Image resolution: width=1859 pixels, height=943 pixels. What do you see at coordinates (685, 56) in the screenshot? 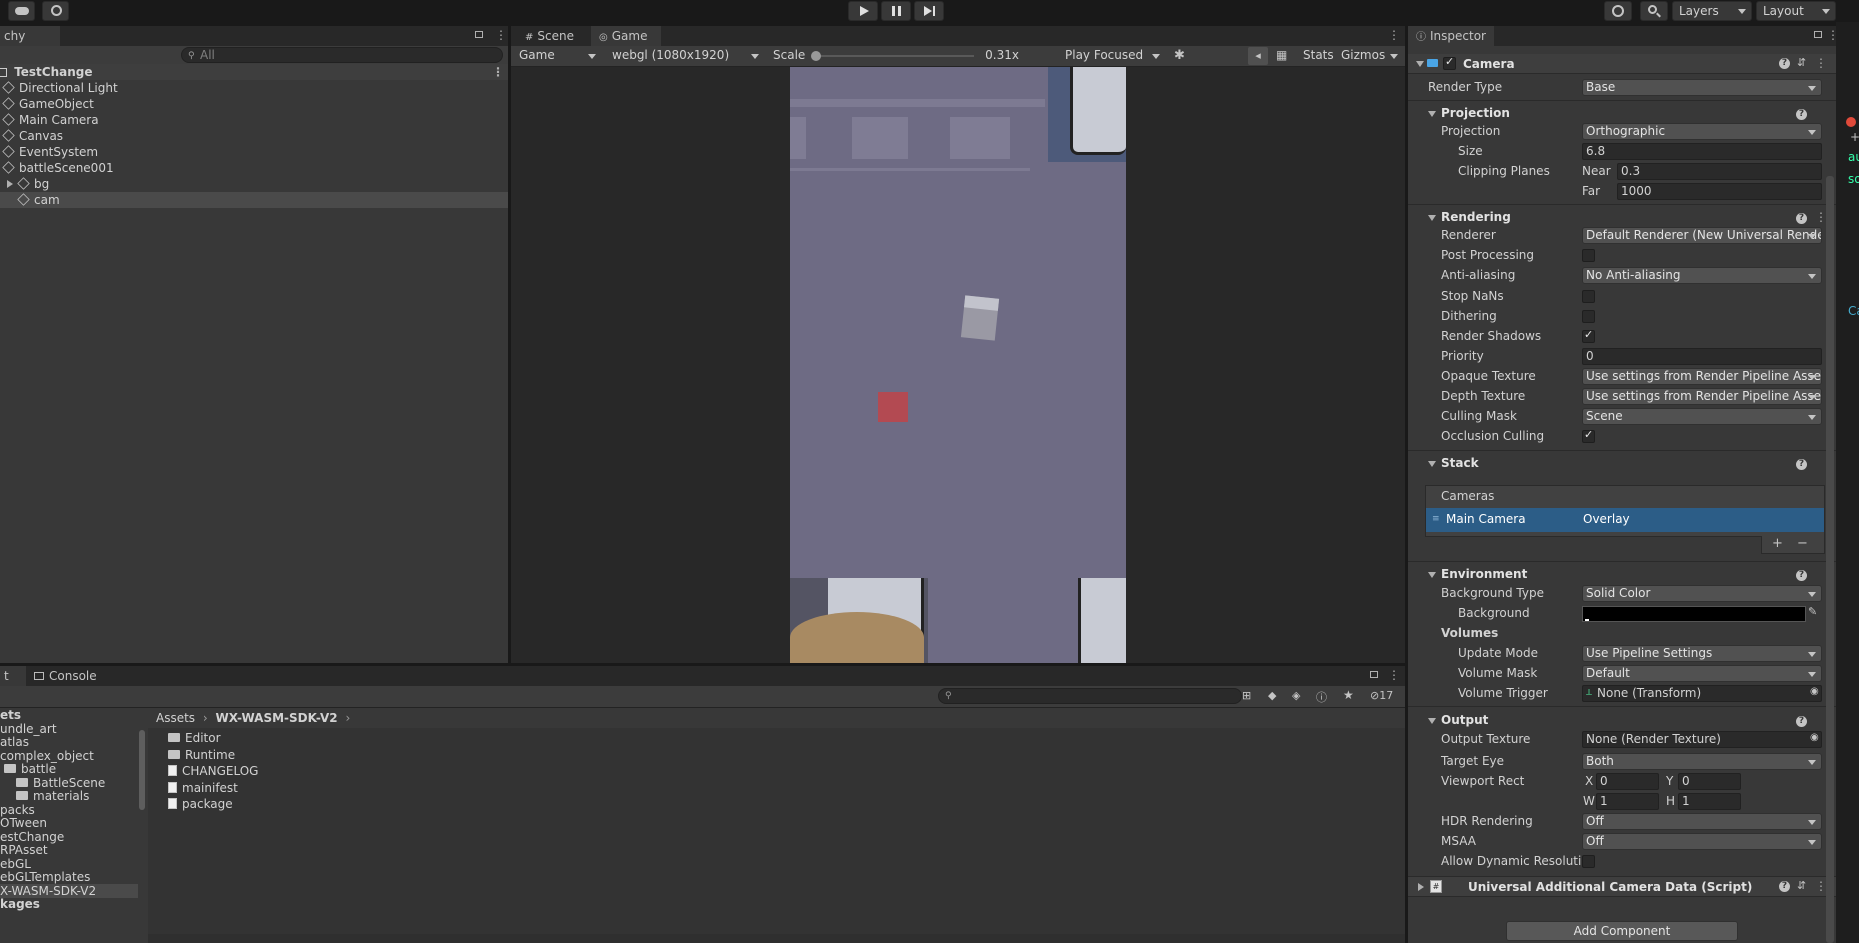
I see `resolution-dropdown: webgl (1080x1920)` at bounding box center [685, 56].